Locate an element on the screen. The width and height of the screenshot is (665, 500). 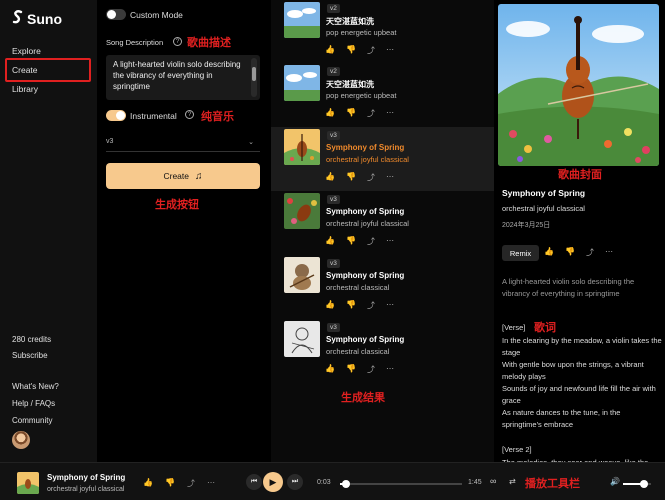
suno-logo: Suno is located at coordinates (37, 18).